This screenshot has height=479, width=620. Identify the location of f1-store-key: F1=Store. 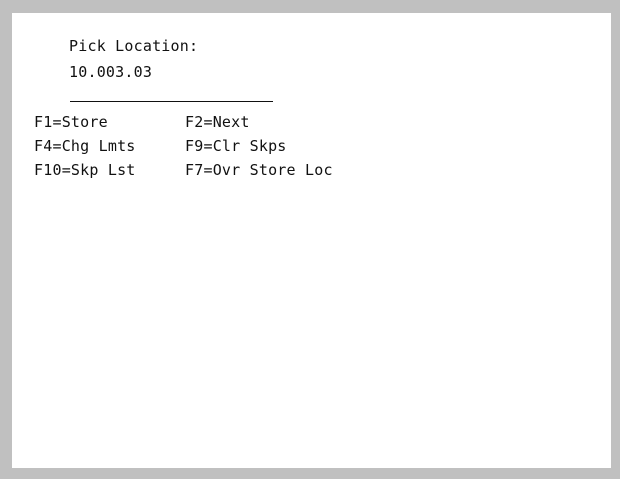
(71, 122).